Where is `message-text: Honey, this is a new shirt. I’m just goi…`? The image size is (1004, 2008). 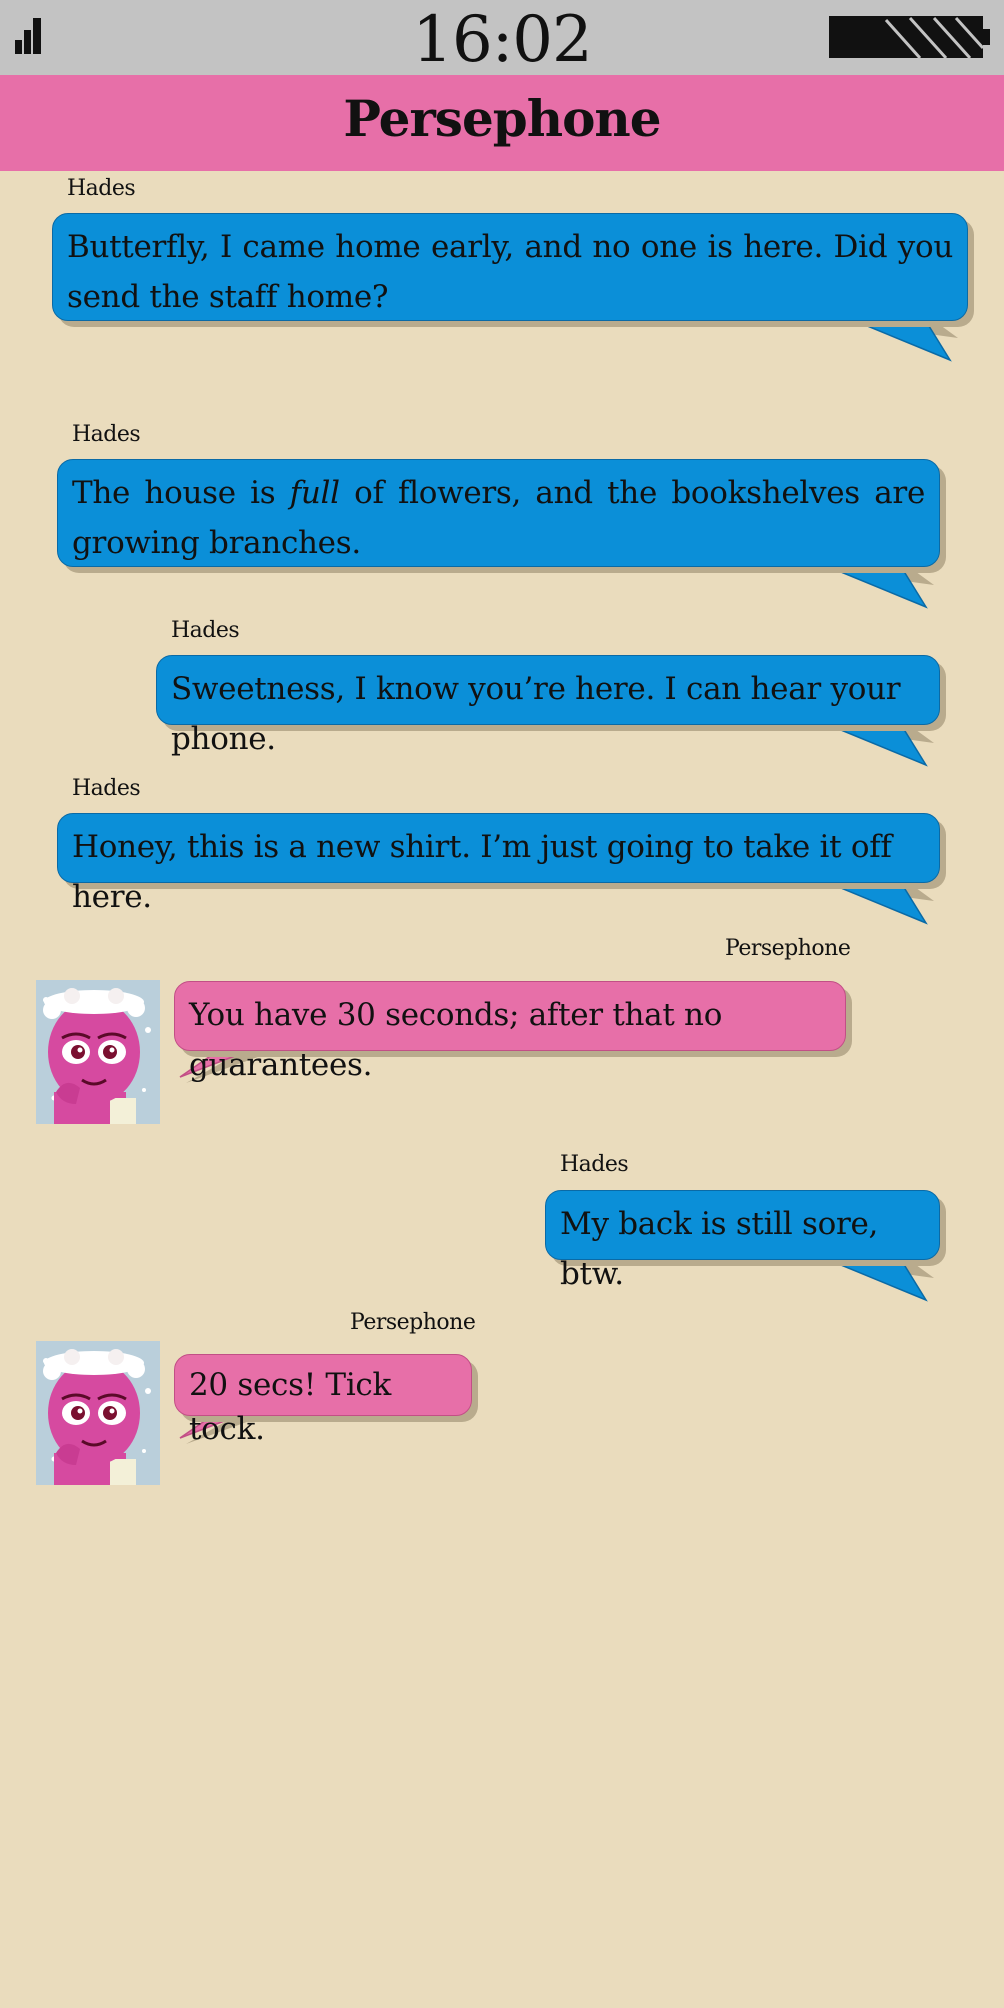 message-text: Honey, this is a new shirt. I’m just goi… is located at coordinates (482, 872).